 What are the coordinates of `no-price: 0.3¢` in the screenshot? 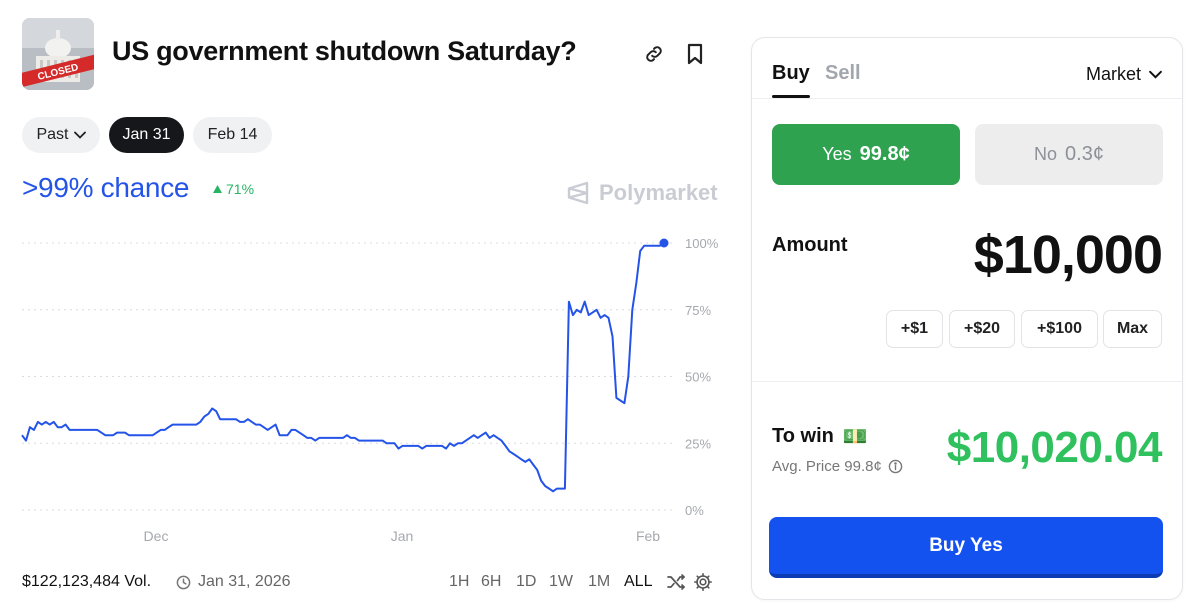 It's located at (1084, 154).